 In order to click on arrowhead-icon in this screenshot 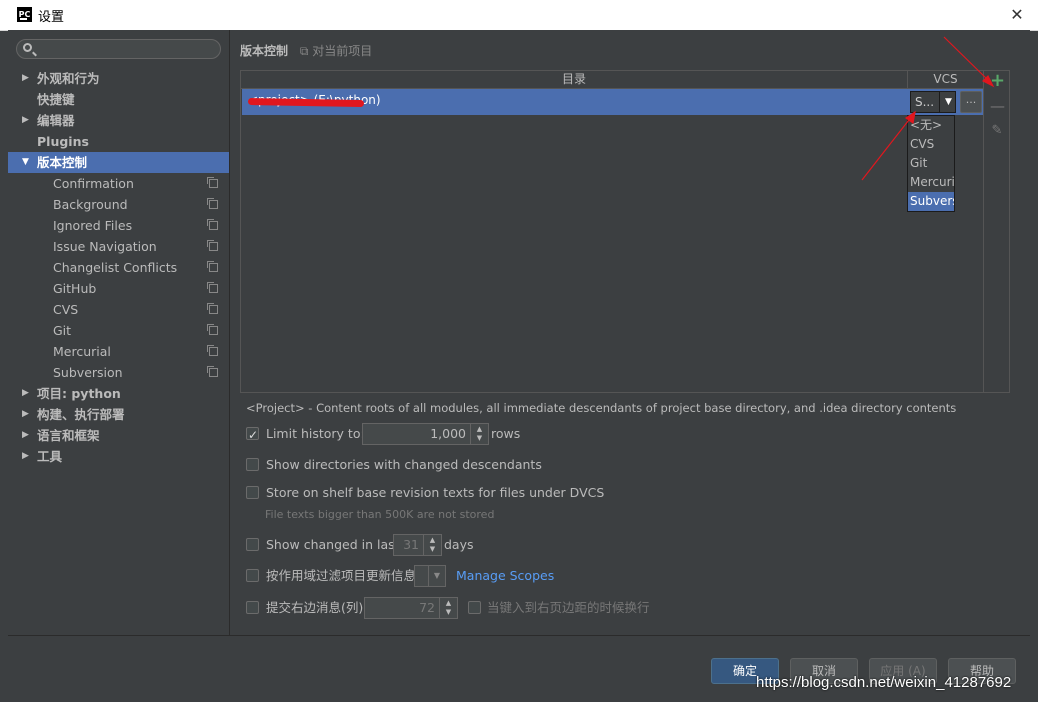, I will do `click(988, 81)`.